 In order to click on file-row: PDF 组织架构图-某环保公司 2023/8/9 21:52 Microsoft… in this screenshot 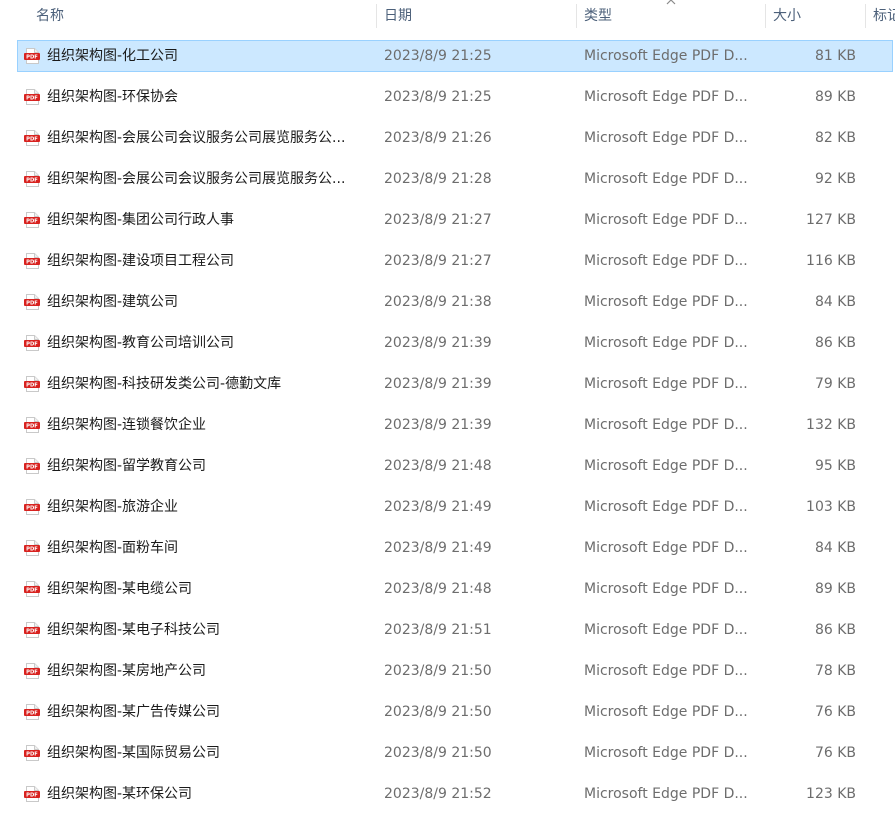, I will do `click(447, 797)`.